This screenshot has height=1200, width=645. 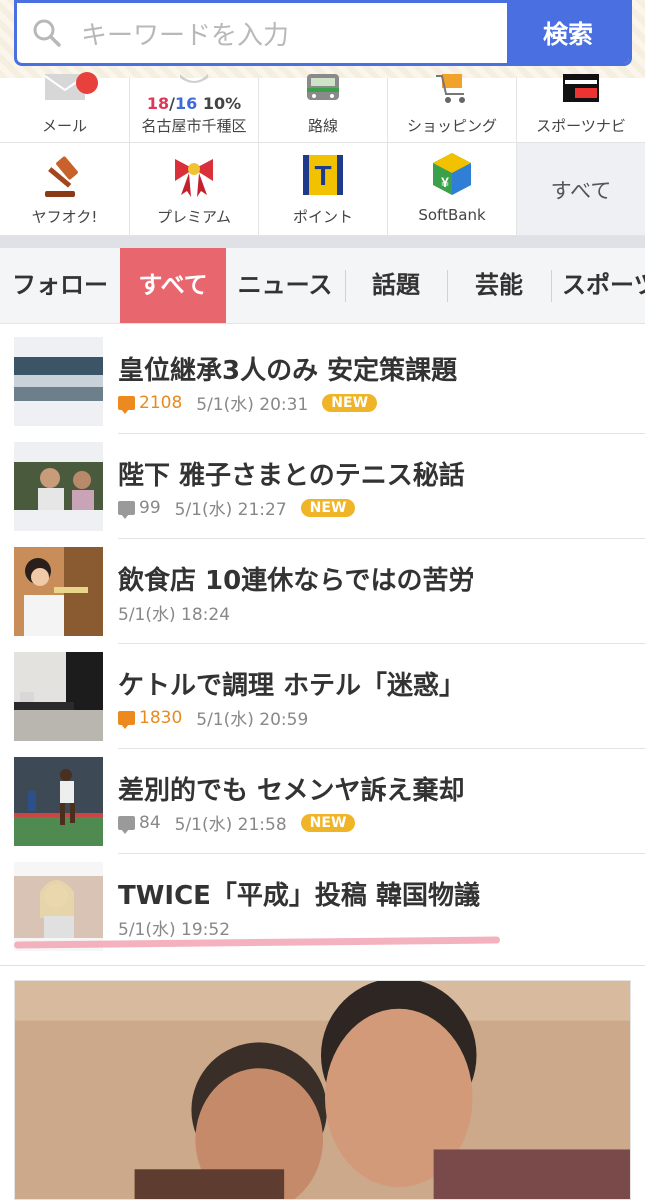 I want to click on temp-low: 16, so click(x=186, y=103).